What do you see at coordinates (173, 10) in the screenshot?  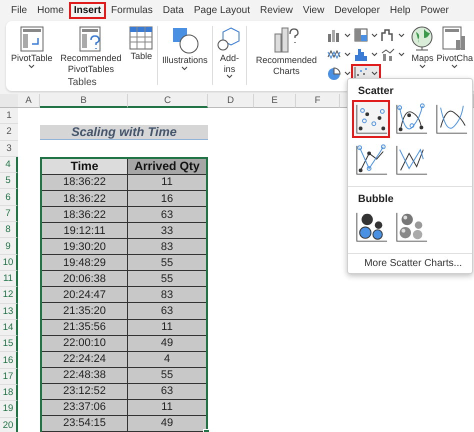 I see `ribbon-tab: Data` at bounding box center [173, 10].